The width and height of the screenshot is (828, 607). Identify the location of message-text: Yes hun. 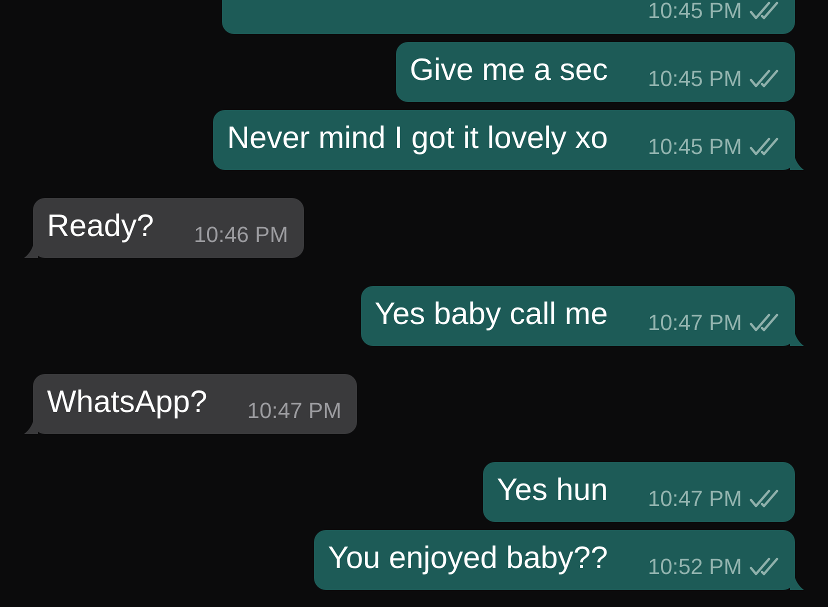
(552, 490).